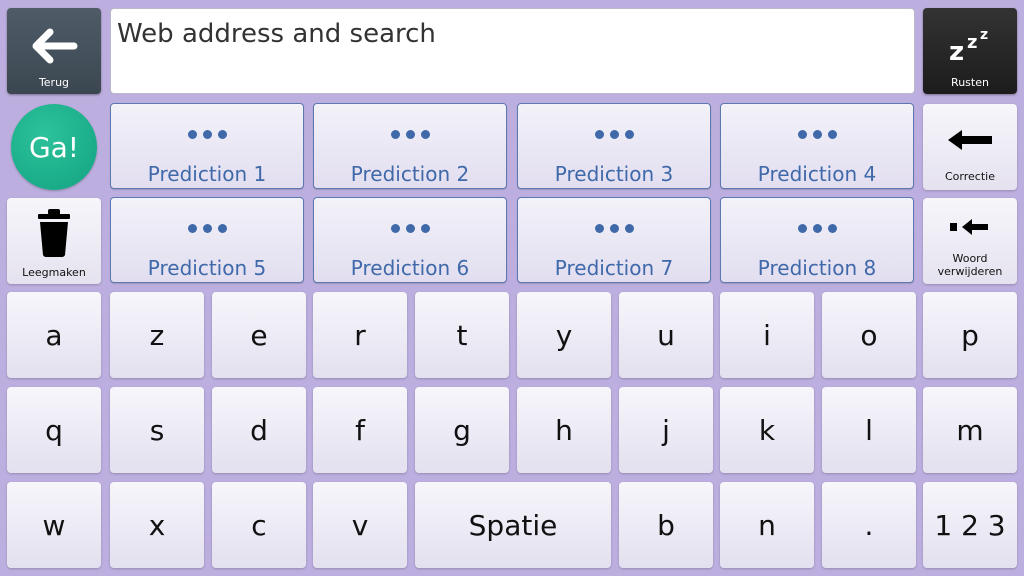  What do you see at coordinates (970, 241) in the screenshot?
I see `delete-word-button: Woord verwijderen` at bounding box center [970, 241].